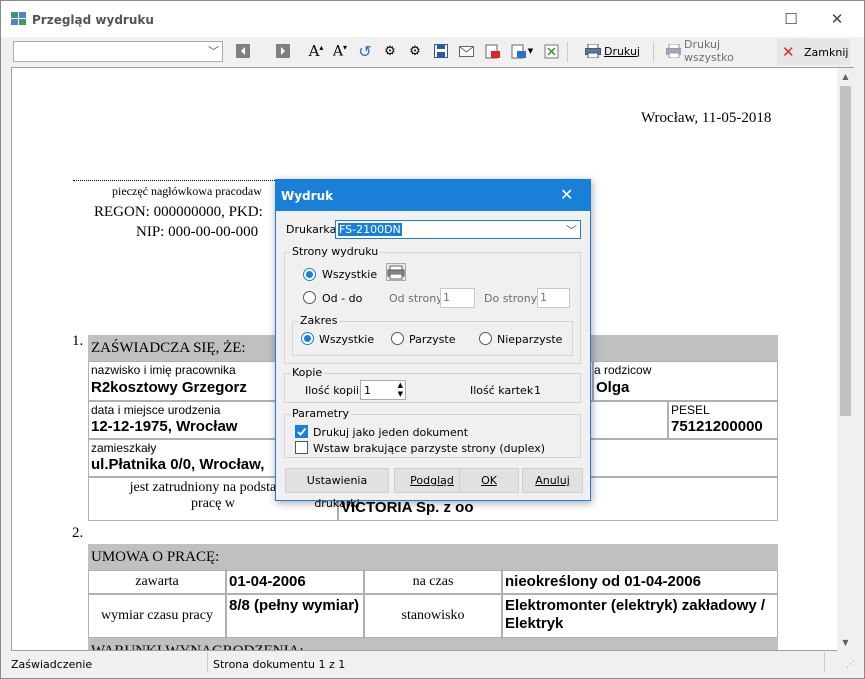  Describe the element at coordinates (311, 229) in the screenshot. I see `printer-label: Drukarka` at that location.